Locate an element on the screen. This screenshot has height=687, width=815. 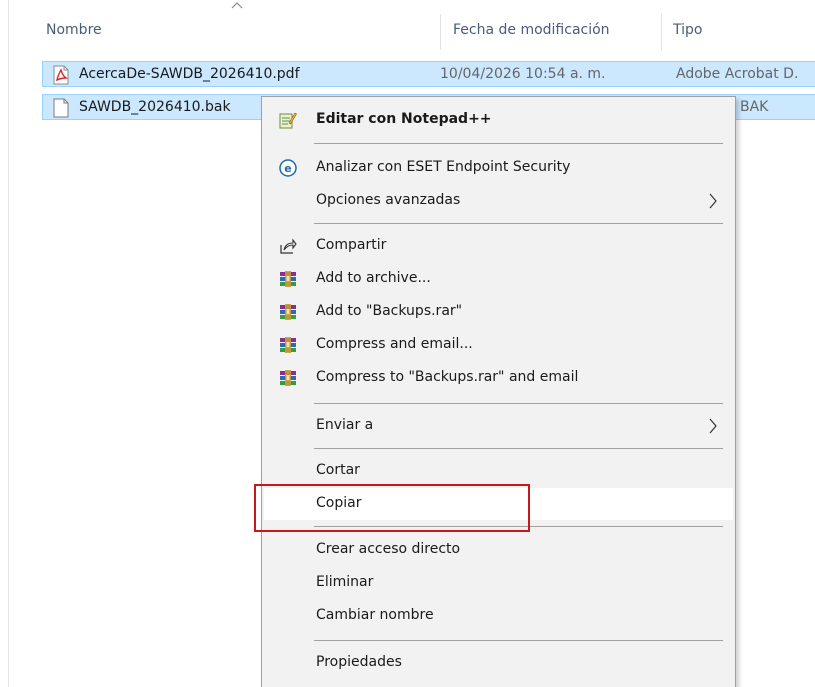
menu-item-label: Analizar con ESET Endpoint Security is located at coordinates (443, 167).